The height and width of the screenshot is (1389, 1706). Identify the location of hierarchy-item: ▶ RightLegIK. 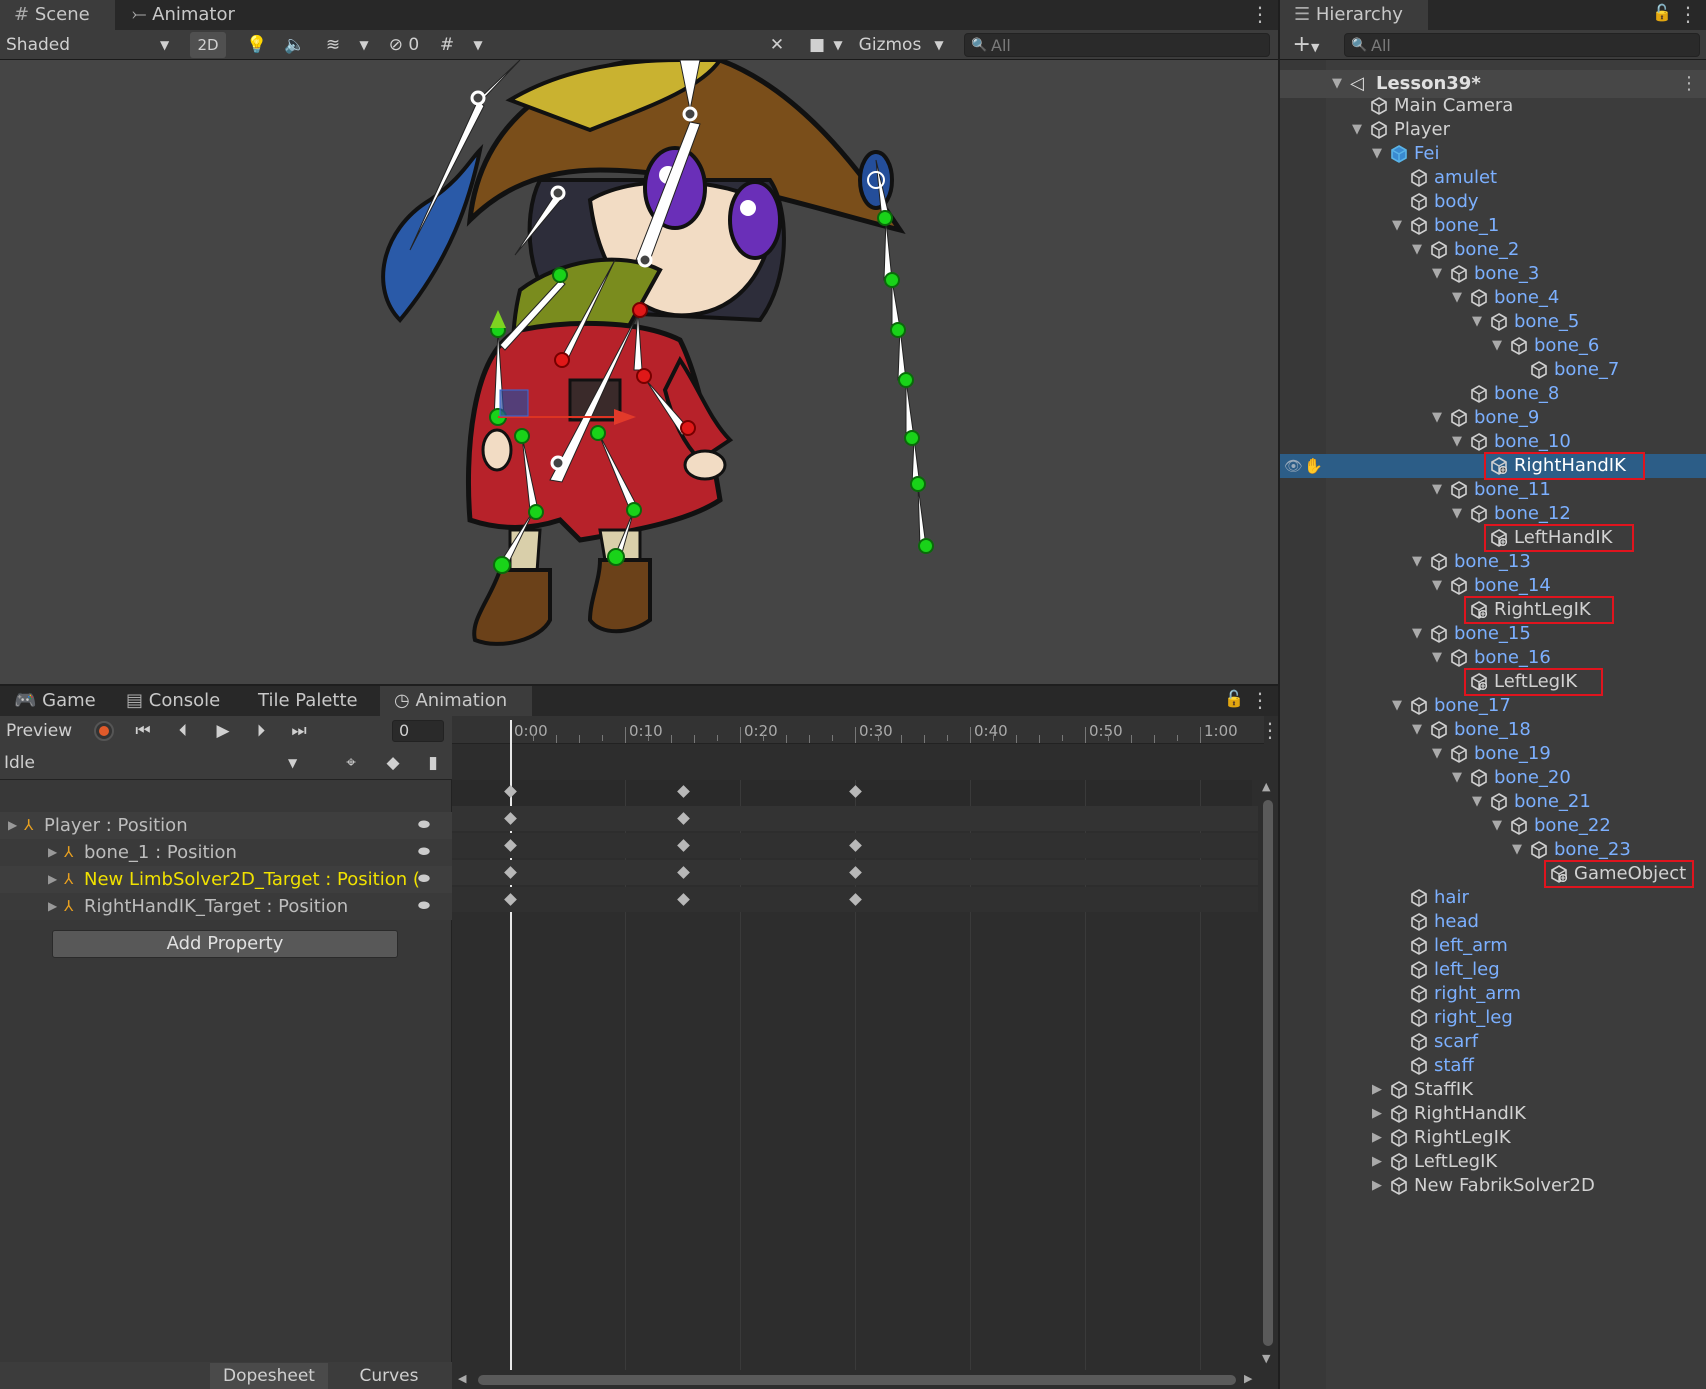
(1493, 1138).